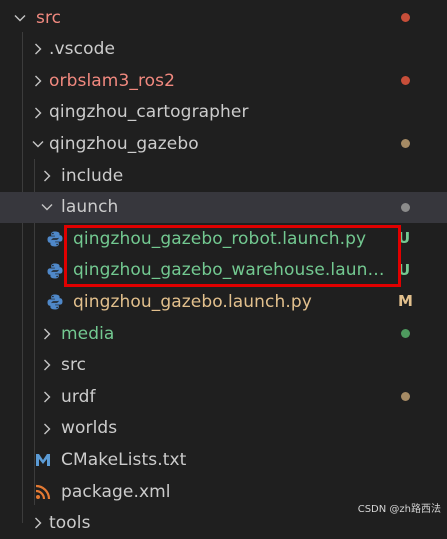  I want to click on file-row-qingzhou-gazebo-robot-launch-py: qingzhou_gazebo_robot.launch.py U, so click(223, 238).